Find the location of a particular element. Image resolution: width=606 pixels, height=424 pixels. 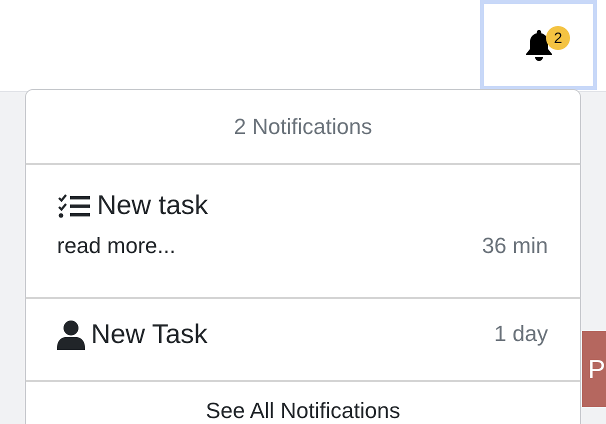

see-all-notifications-link: See All Notifications is located at coordinates (303, 403).